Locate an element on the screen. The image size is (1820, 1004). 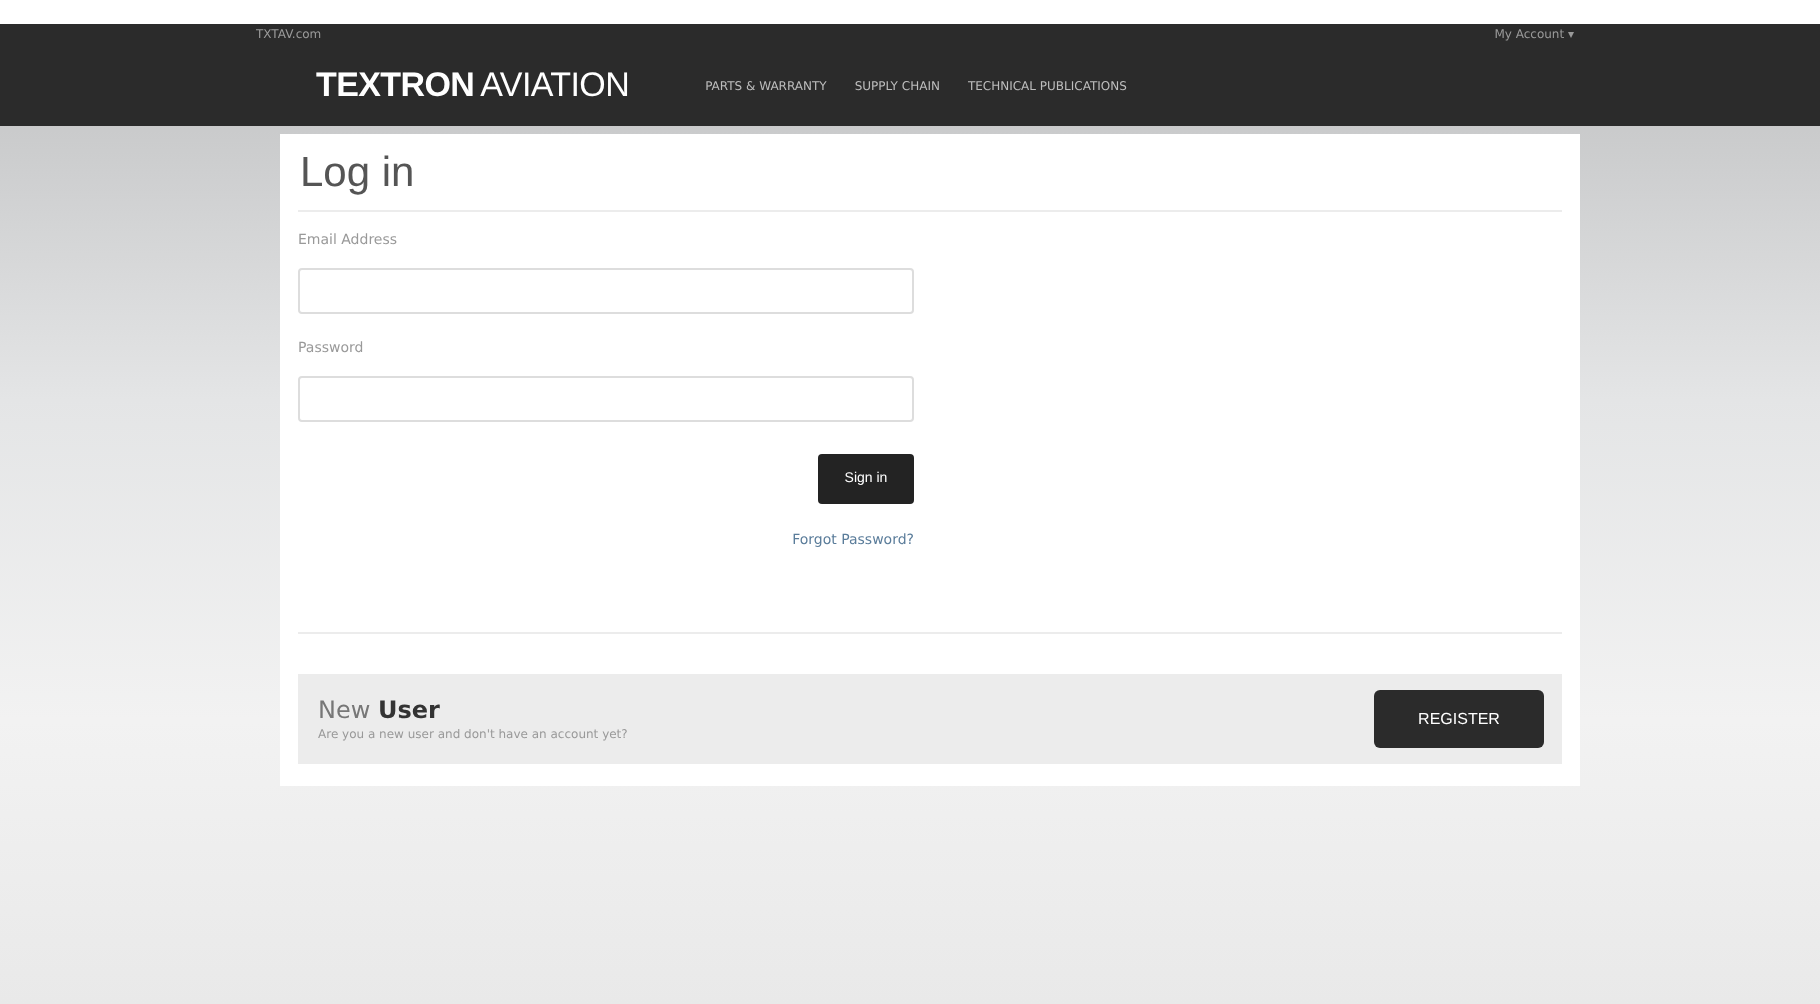
page-title: Log in is located at coordinates (357, 174).